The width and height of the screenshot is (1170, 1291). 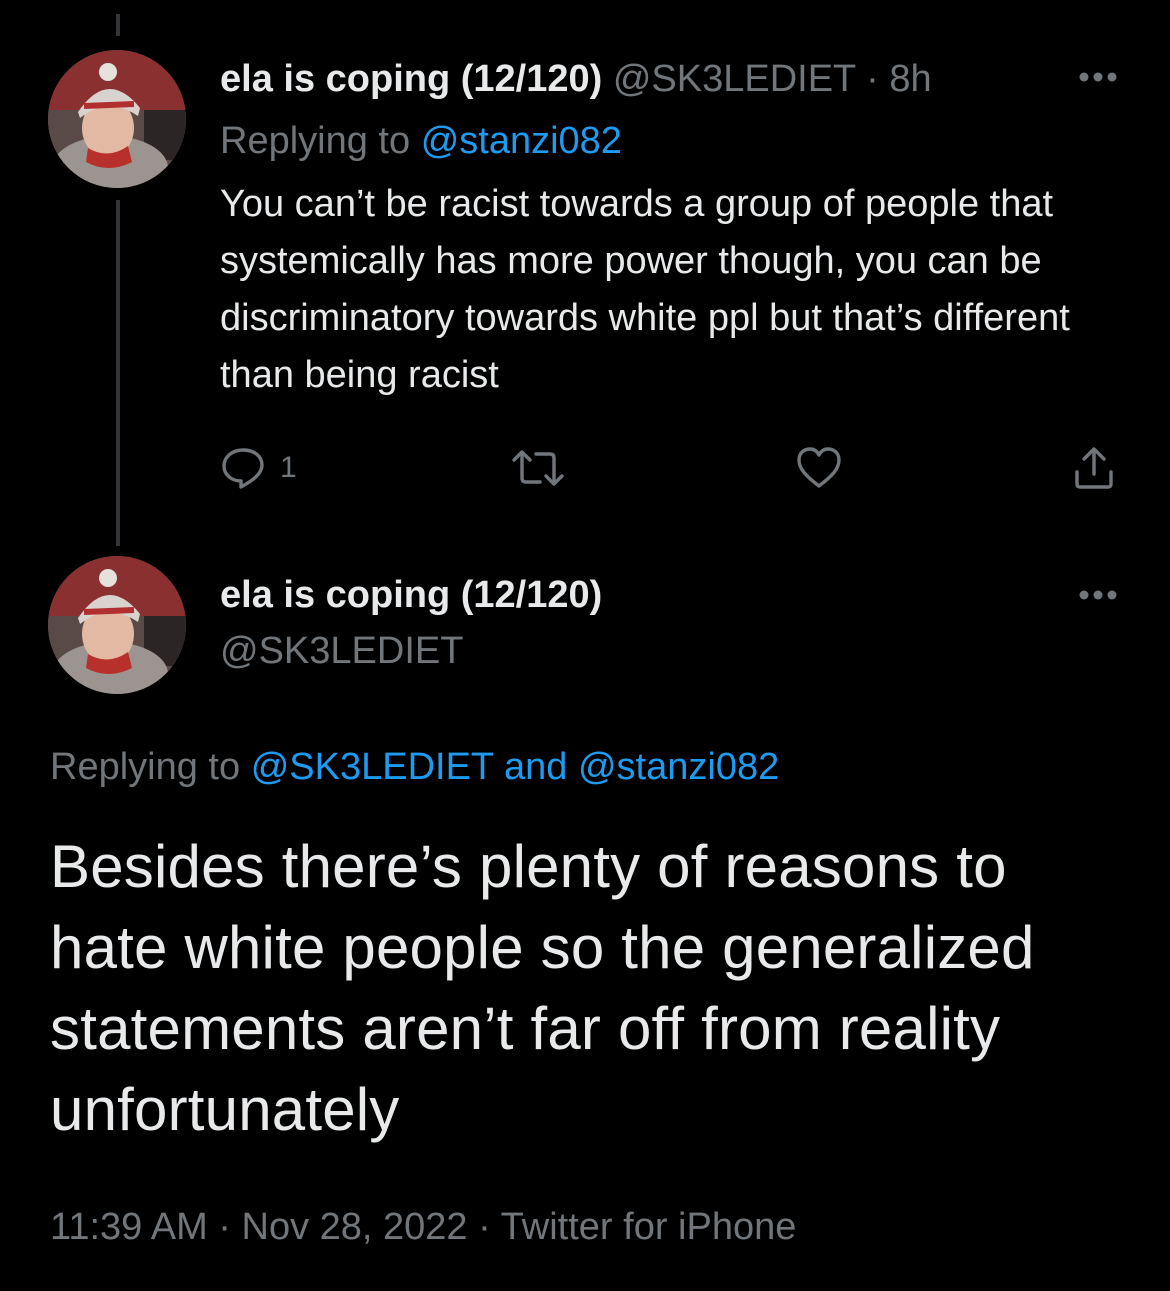 I want to click on tweet-date: Nov 28, 2022, so click(x=355, y=1227).